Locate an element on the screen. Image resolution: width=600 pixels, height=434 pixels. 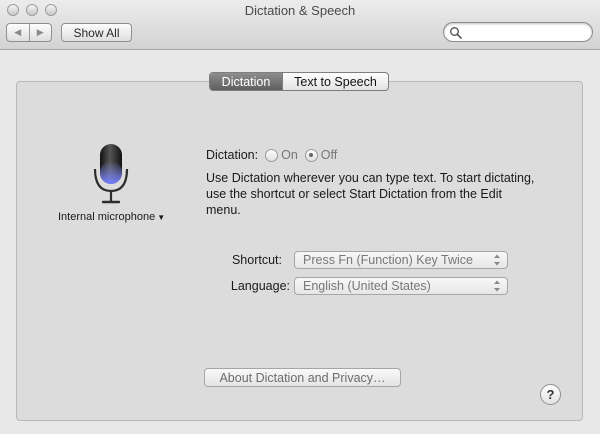
language-popup: English (United States) is located at coordinates (401, 286).